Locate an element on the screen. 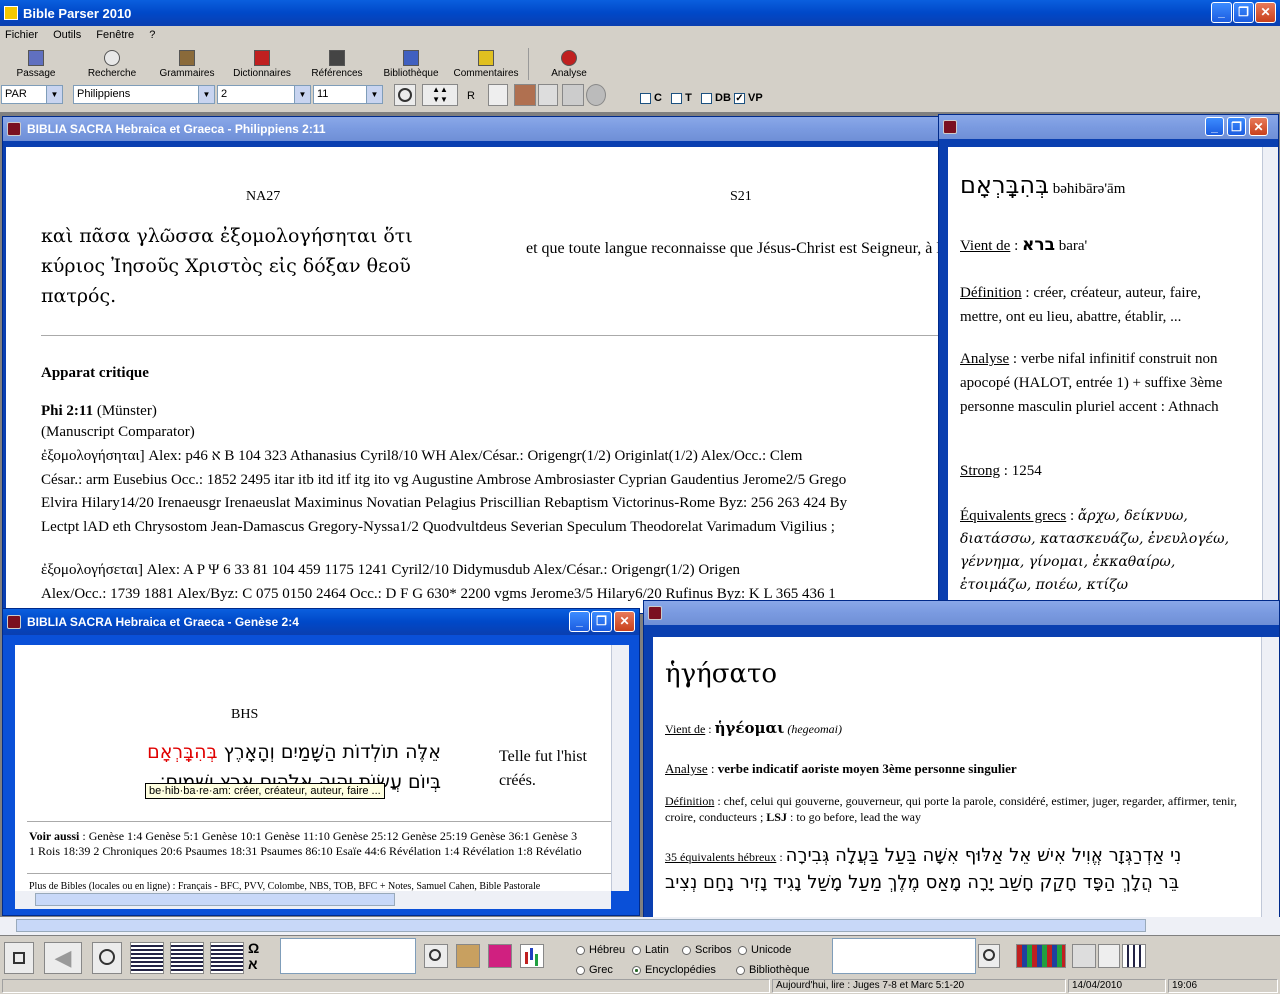 This screenshot has width=1280, height=994. radio-latin: Latin is located at coordinates (650, 950).